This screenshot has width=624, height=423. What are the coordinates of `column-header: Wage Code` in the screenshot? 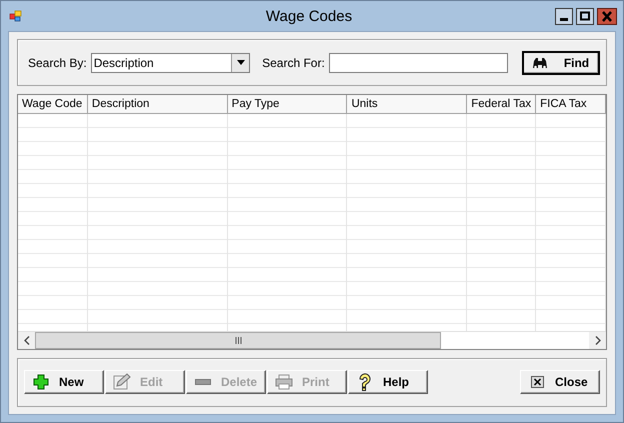 It's located at (53, 104).